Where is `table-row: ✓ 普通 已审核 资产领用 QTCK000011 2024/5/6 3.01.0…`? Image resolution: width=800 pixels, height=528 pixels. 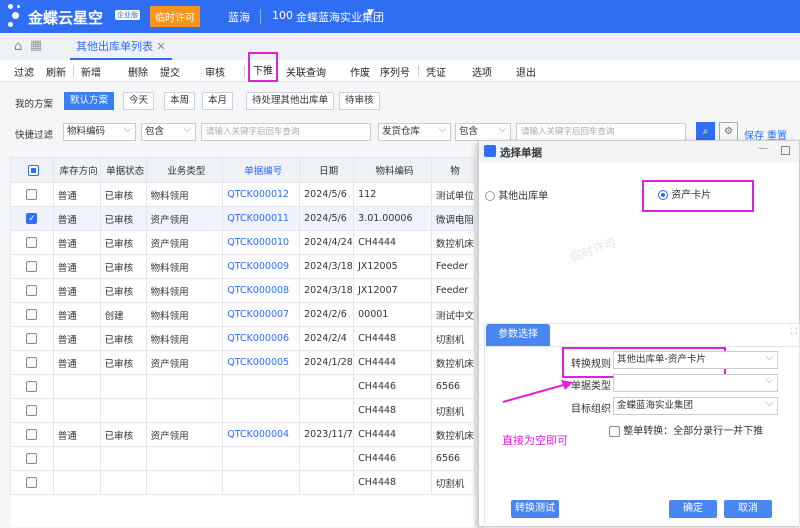
table-row: ✓ 普通 已审核 资产领用 QTCK000011 2024/5/6 3.01.0… is located at coordinates (243, 218).